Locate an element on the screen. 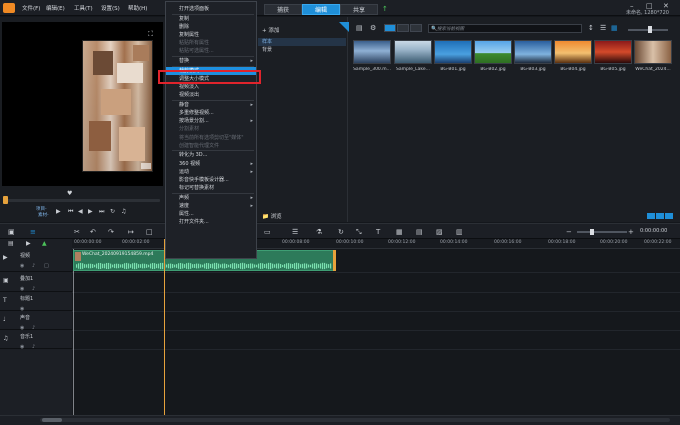 This screenshot has height=425, width=680. context-menu-item: 速度 ▸ is located at coordinates (211, 206).